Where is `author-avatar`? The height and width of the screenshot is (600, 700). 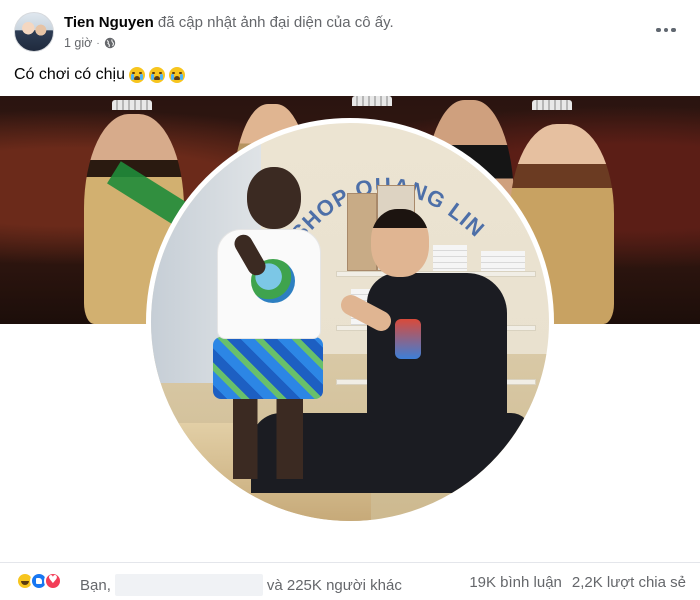 author-avatar is located at coordinates (34, 32).